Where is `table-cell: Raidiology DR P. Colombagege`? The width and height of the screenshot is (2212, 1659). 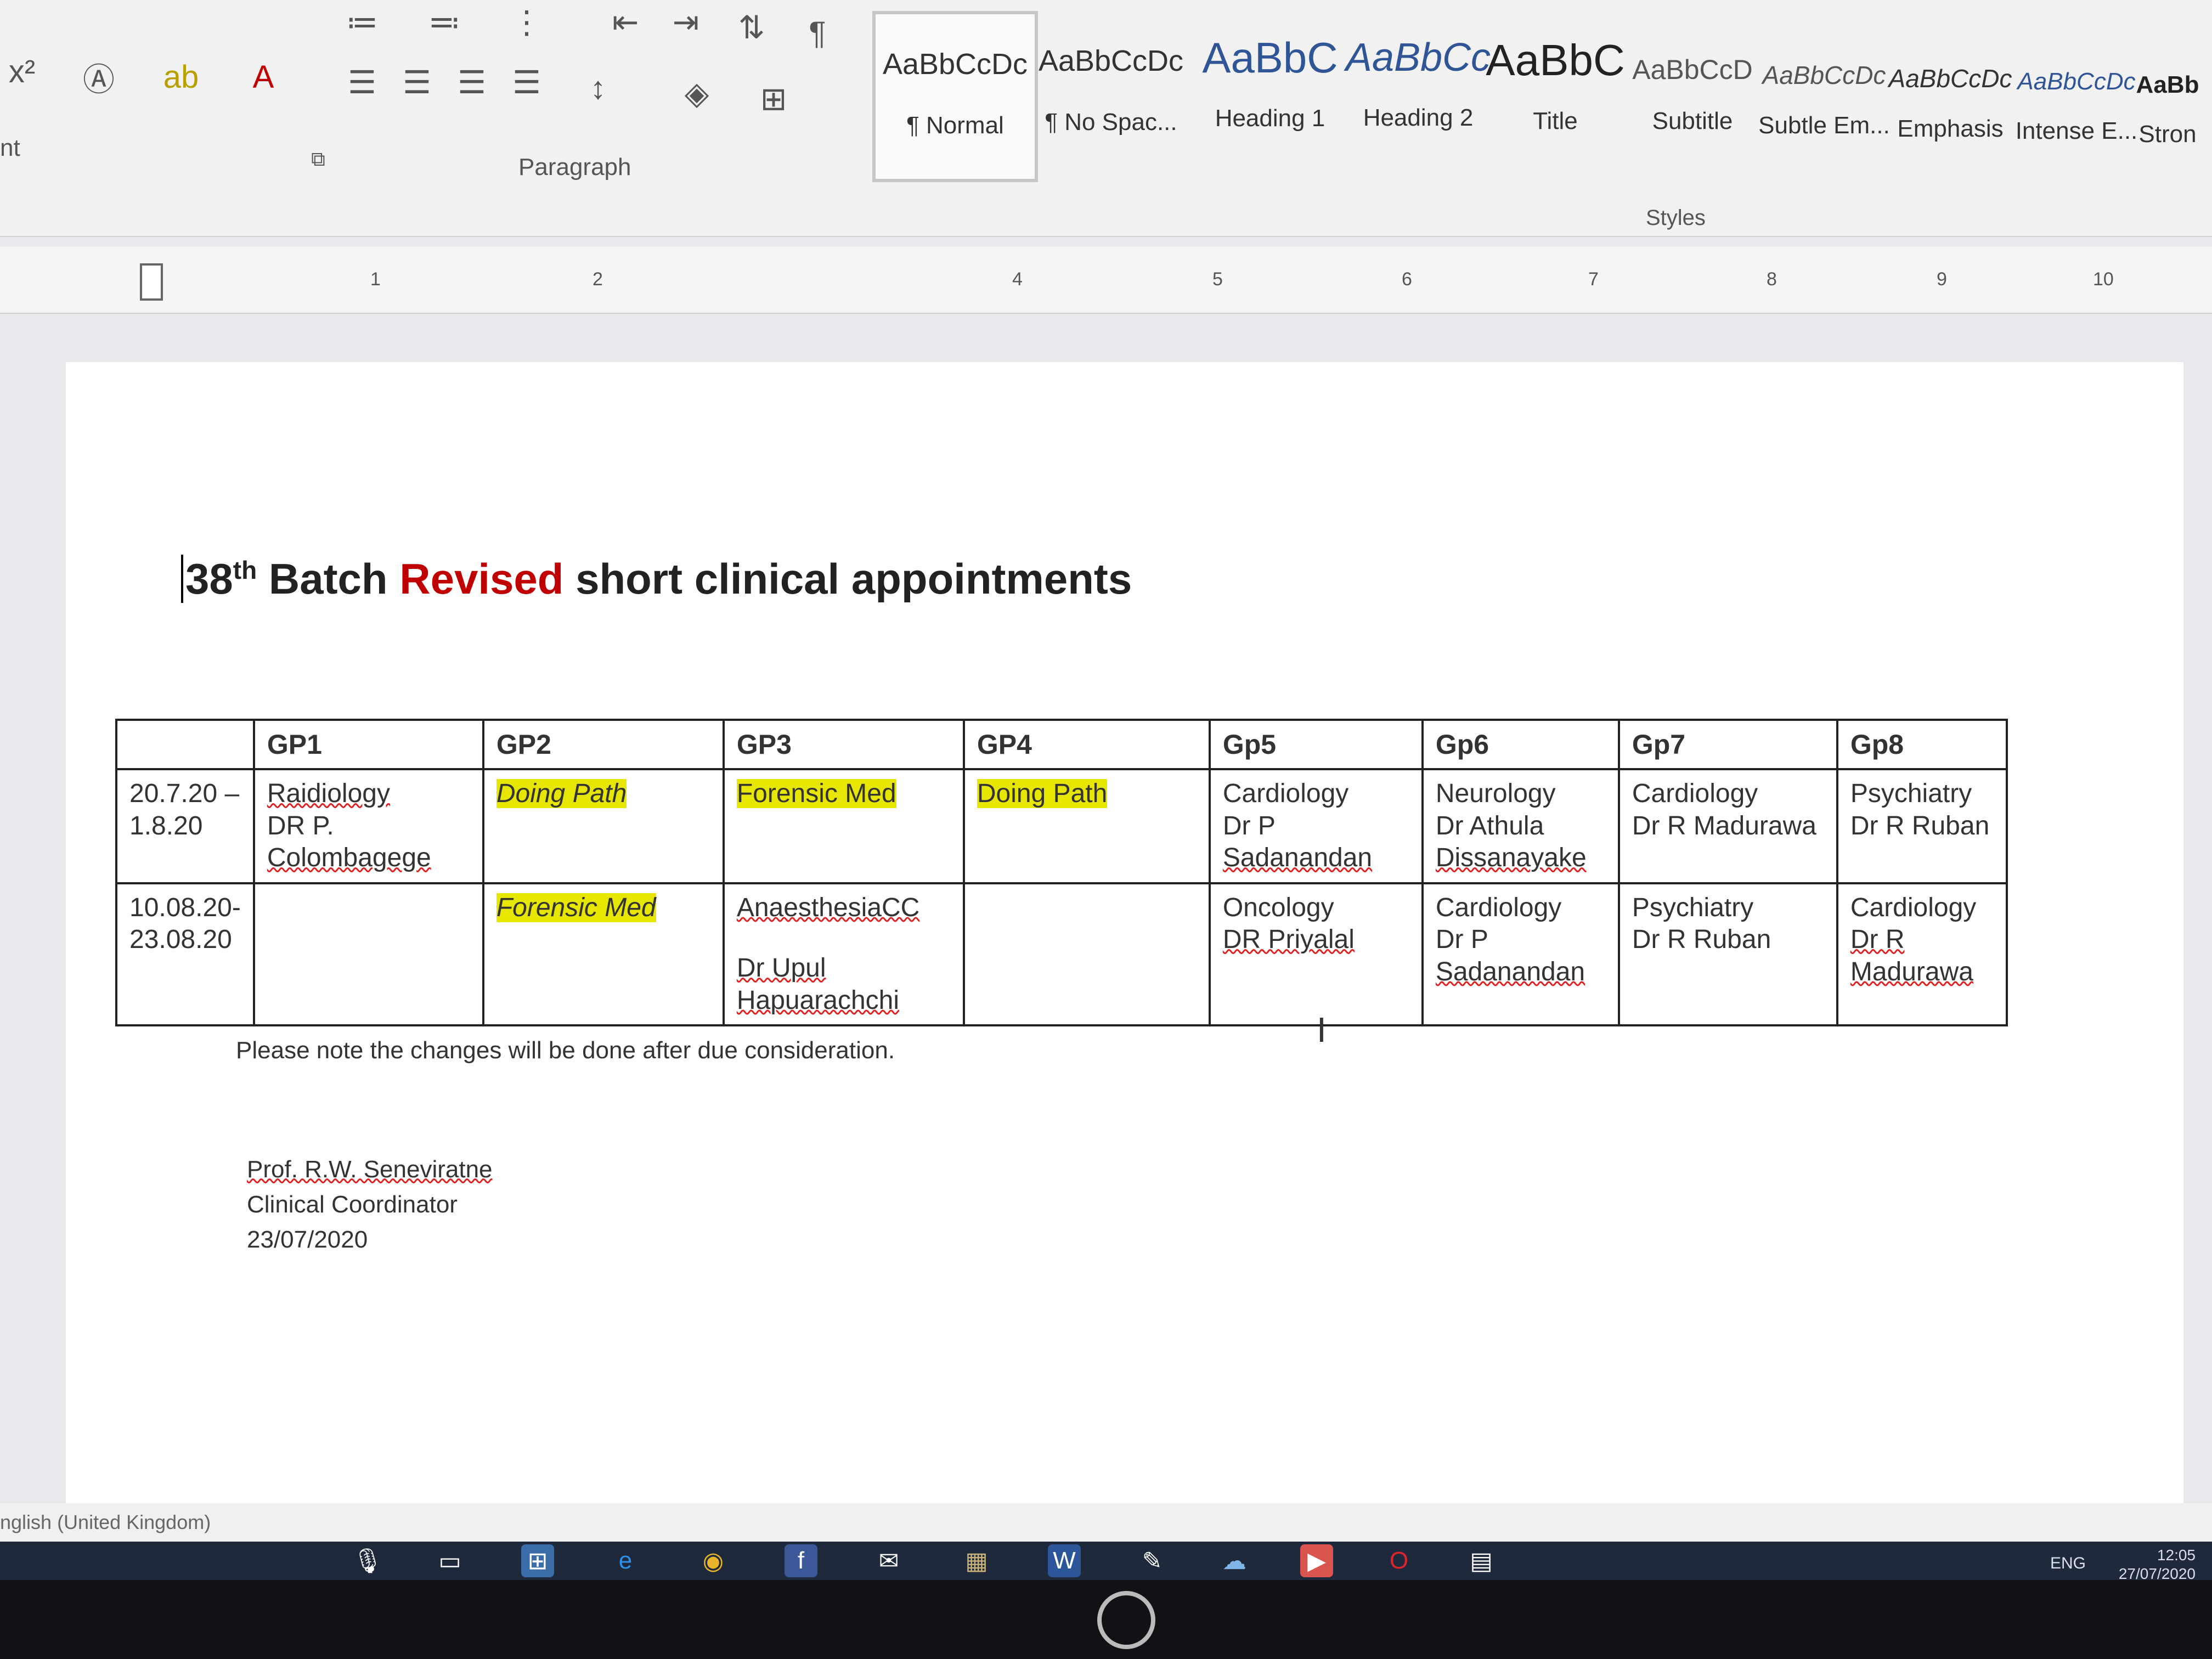
table-cell: Raidiology DR P. Colombagege is located at coordinates (368, 826).